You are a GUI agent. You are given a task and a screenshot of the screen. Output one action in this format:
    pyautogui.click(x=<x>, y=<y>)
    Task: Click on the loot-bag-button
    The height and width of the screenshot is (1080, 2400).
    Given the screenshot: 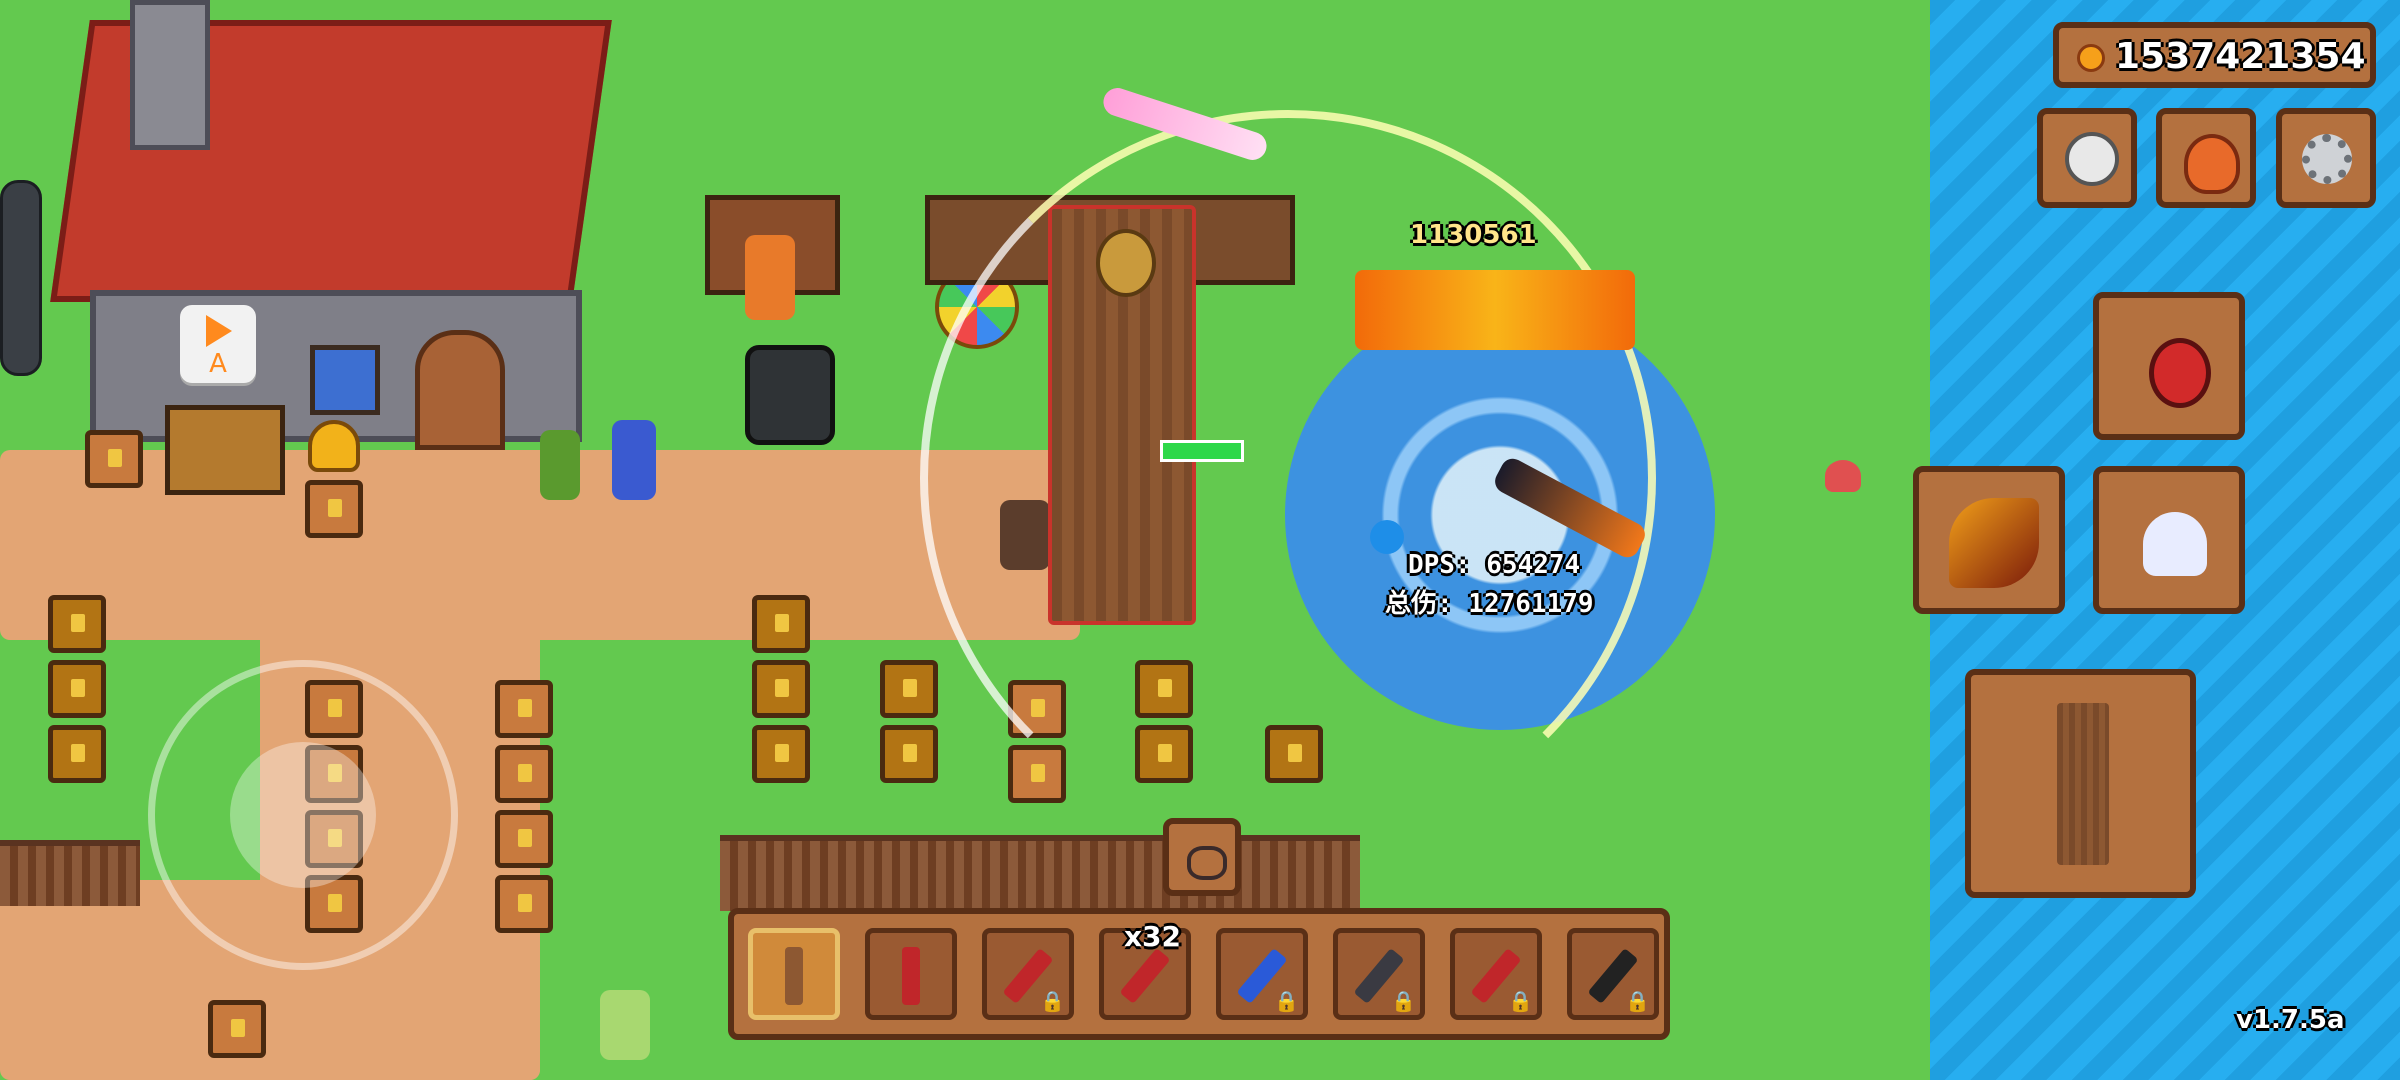 What is the action you would take?
    pyautogui.click(x=2206, y=158)
    